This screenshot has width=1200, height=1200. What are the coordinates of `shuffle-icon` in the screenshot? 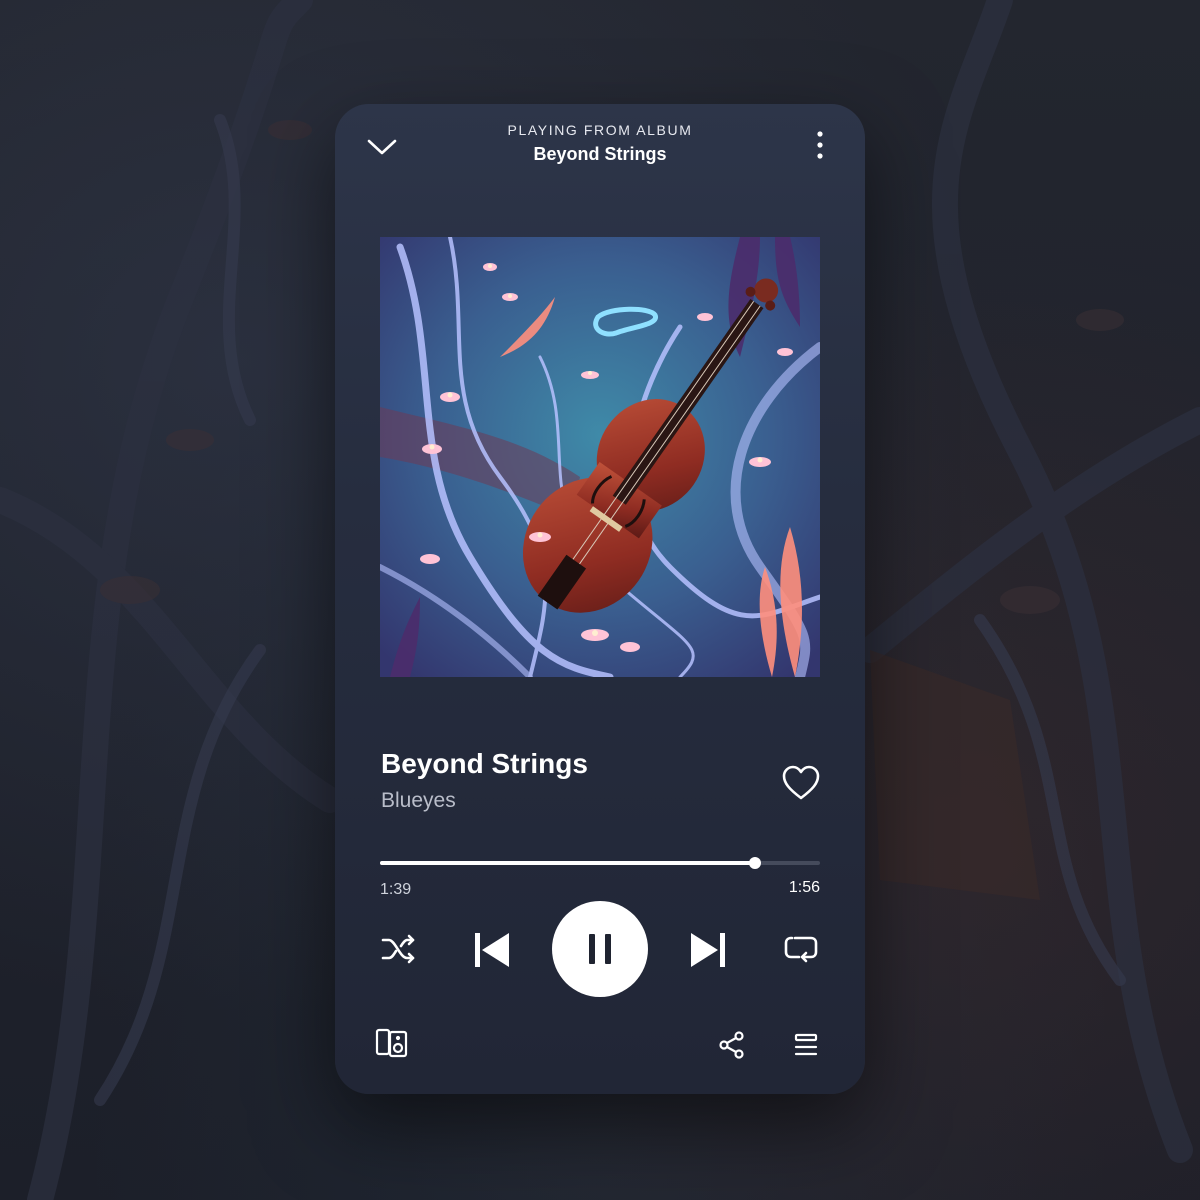 It's located at (399, 949).